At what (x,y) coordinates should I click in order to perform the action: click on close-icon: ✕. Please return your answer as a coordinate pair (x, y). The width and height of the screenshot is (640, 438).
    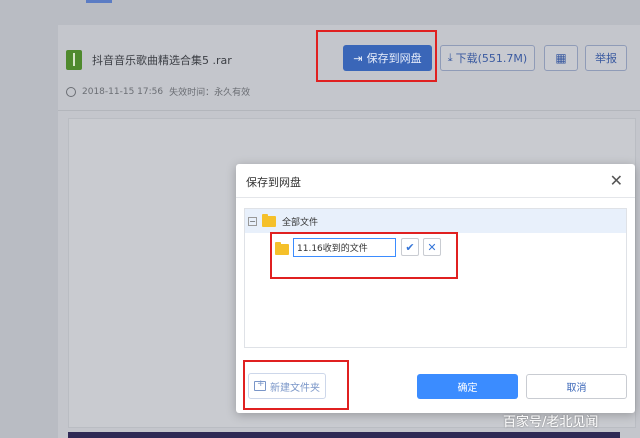
    Looking at the image, I should click on (616, 181).